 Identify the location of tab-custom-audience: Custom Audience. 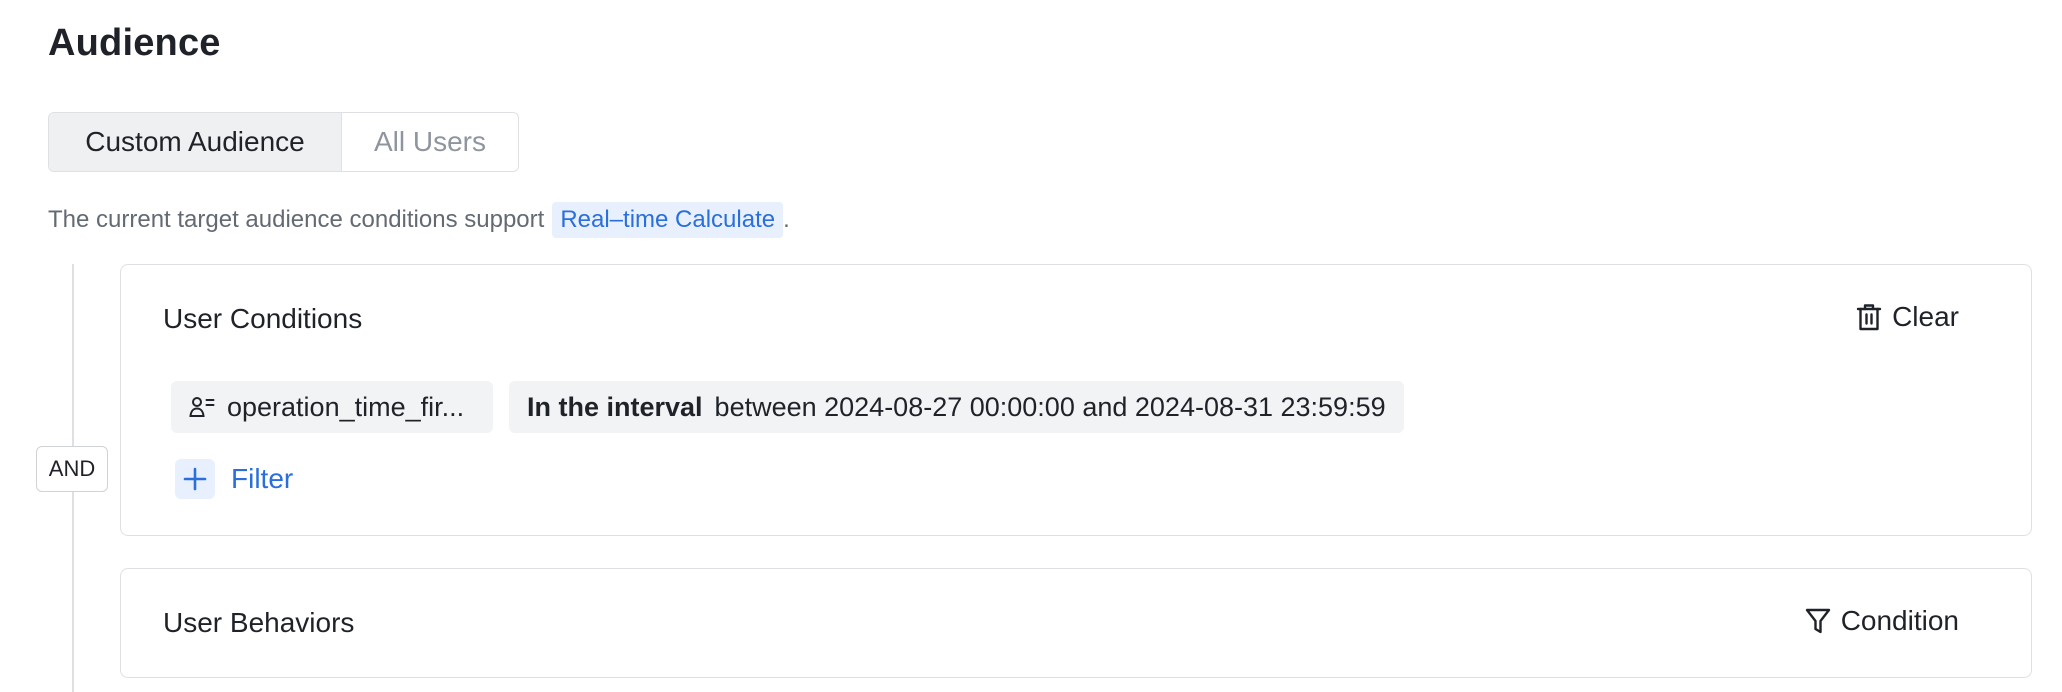
(195, 142).